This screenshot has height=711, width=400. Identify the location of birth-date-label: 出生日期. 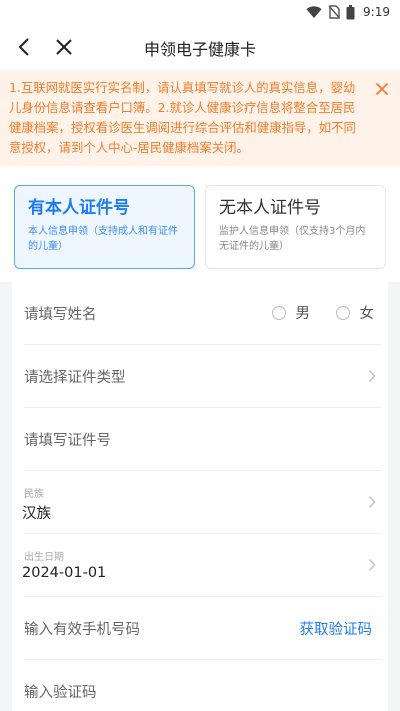
(44, 557).